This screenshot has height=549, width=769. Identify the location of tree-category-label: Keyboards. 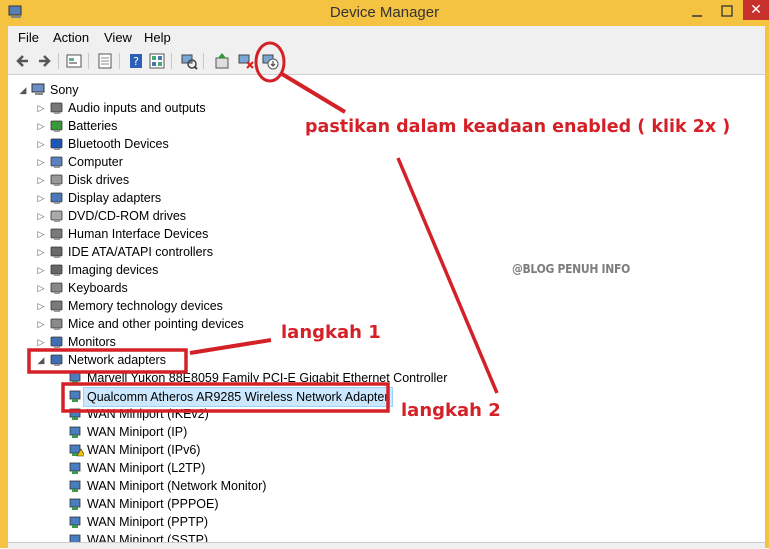
(98, 288).